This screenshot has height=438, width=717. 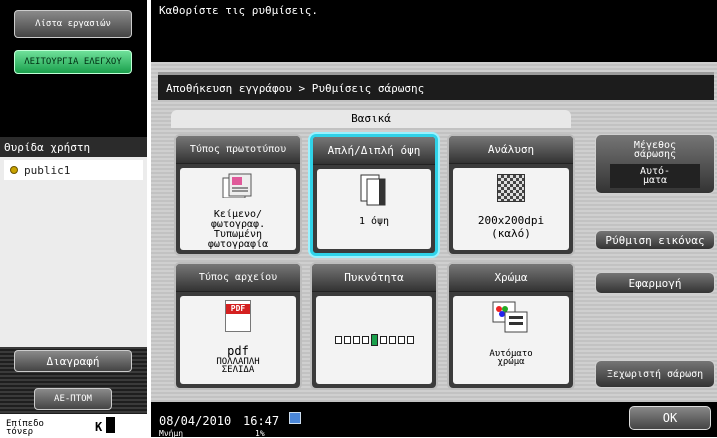 I want to click on resolution-grid-icon, so click(x=511, y=188).